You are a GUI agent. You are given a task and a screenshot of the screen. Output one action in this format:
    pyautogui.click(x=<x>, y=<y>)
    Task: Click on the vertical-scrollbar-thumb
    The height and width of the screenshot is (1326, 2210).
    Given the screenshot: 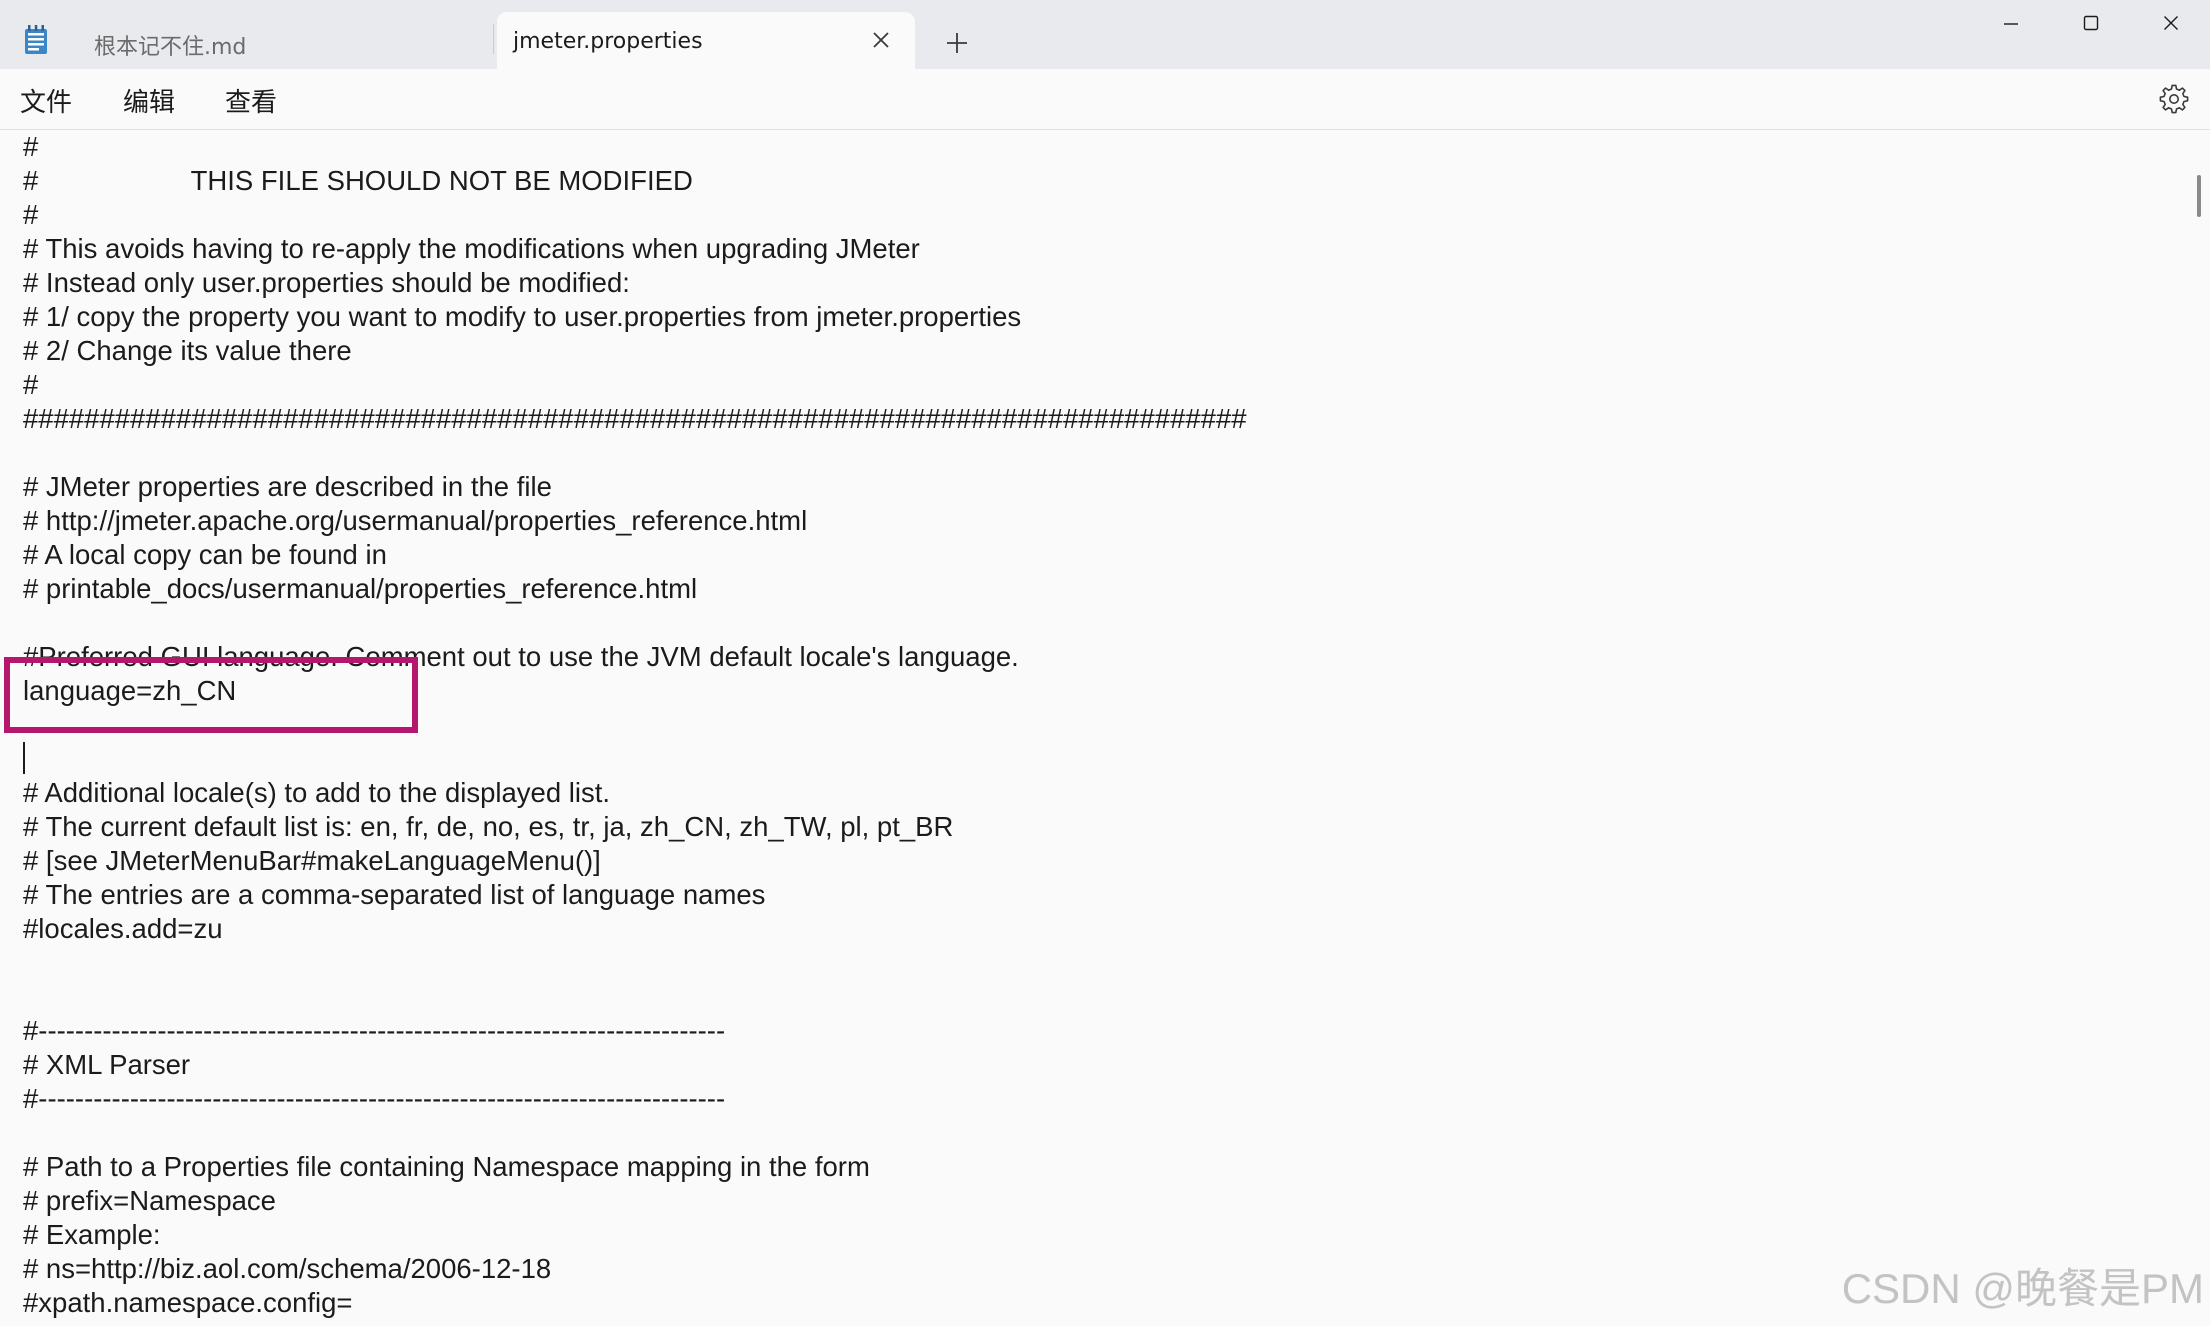 What is the action you would take?
    pyautogui.click(x=2199, y=196)
    